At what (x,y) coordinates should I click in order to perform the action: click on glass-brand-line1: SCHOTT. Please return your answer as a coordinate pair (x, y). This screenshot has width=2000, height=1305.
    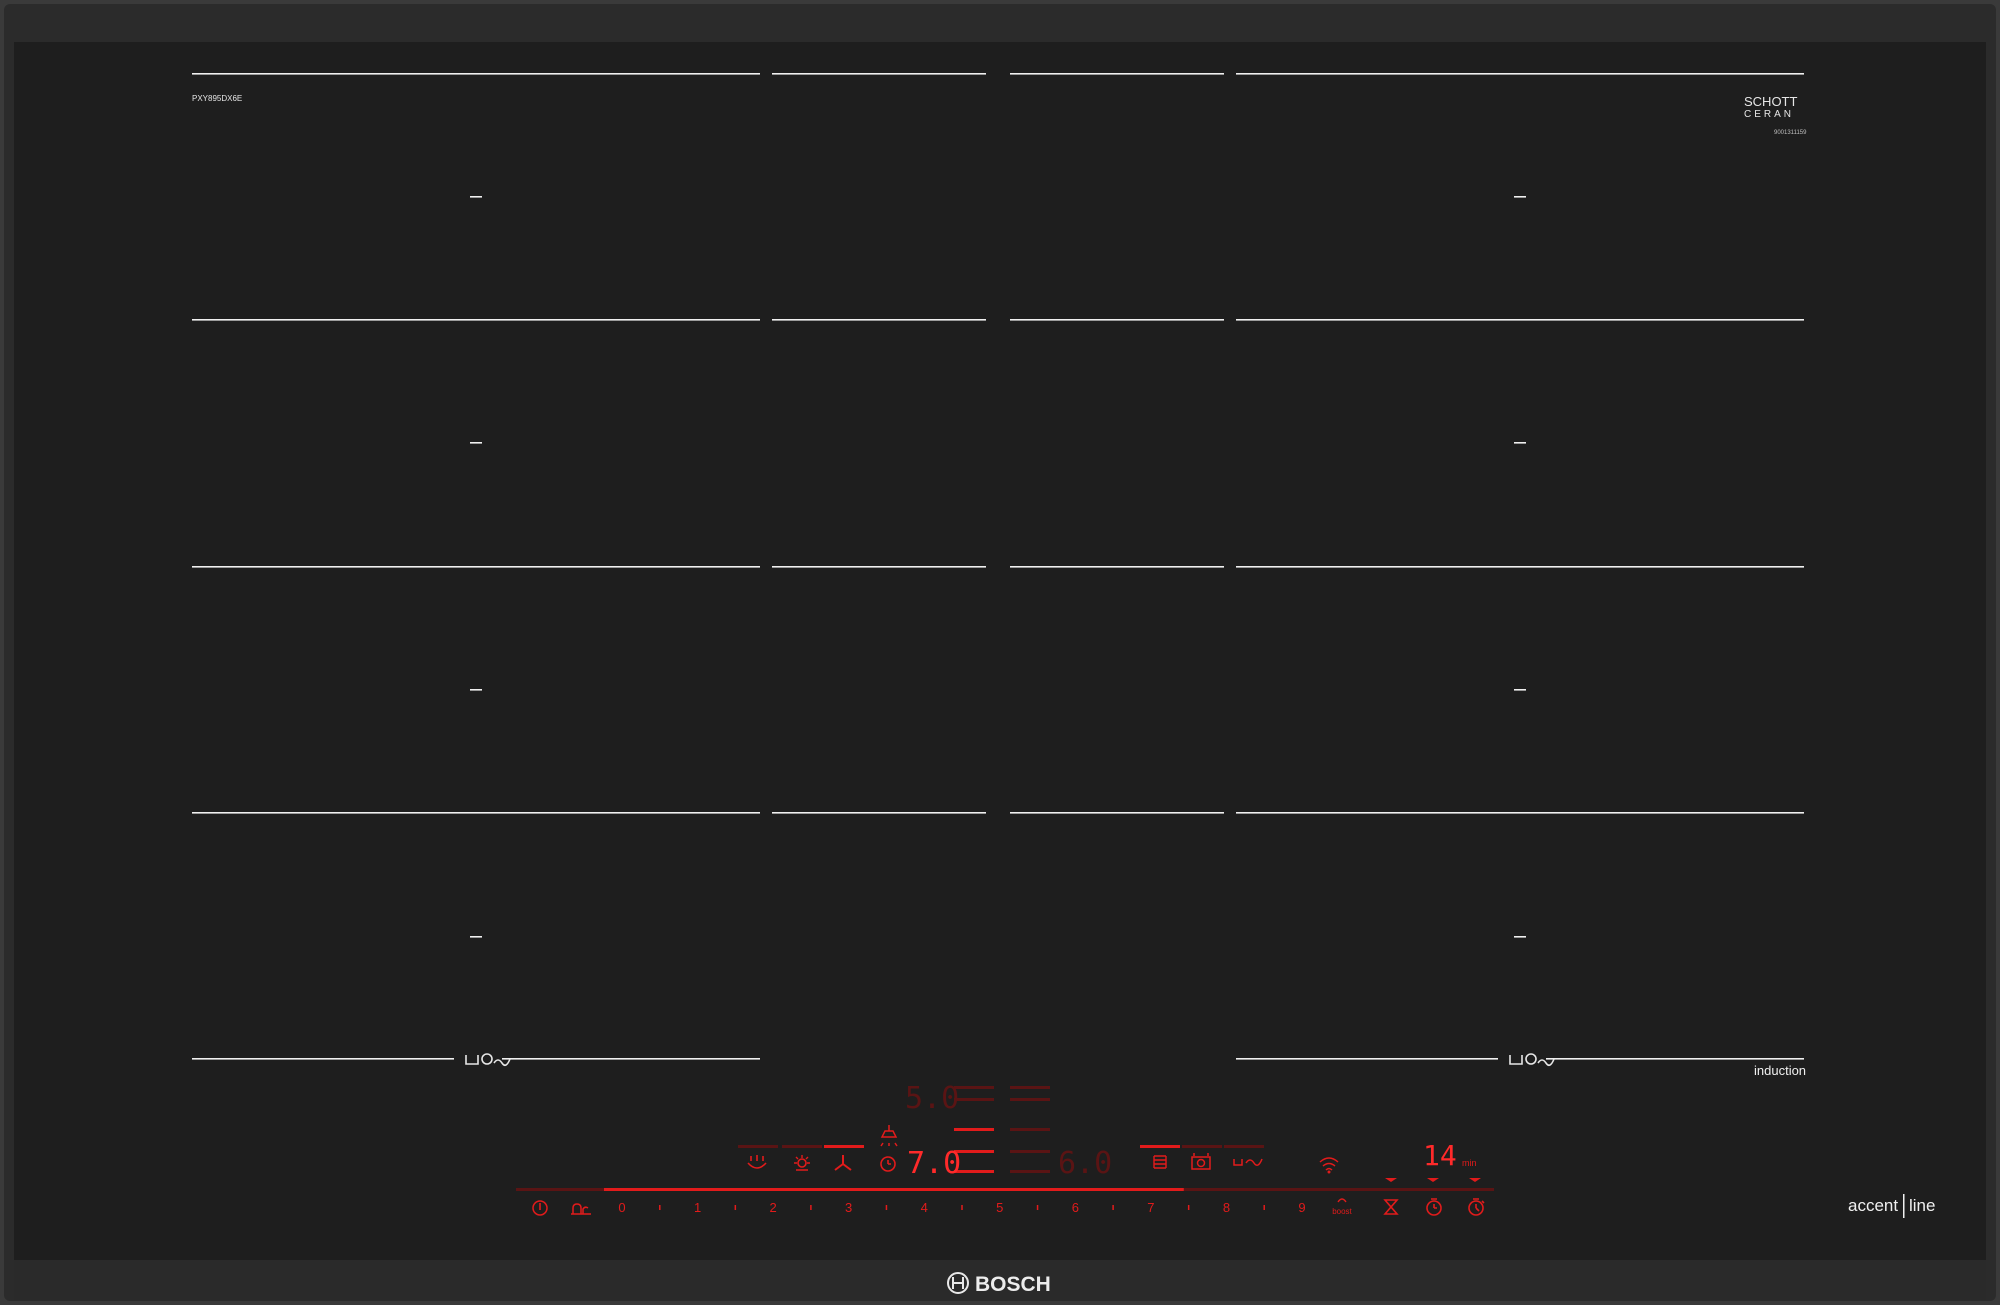
    Looking at the image, I should click on (1771, 101).